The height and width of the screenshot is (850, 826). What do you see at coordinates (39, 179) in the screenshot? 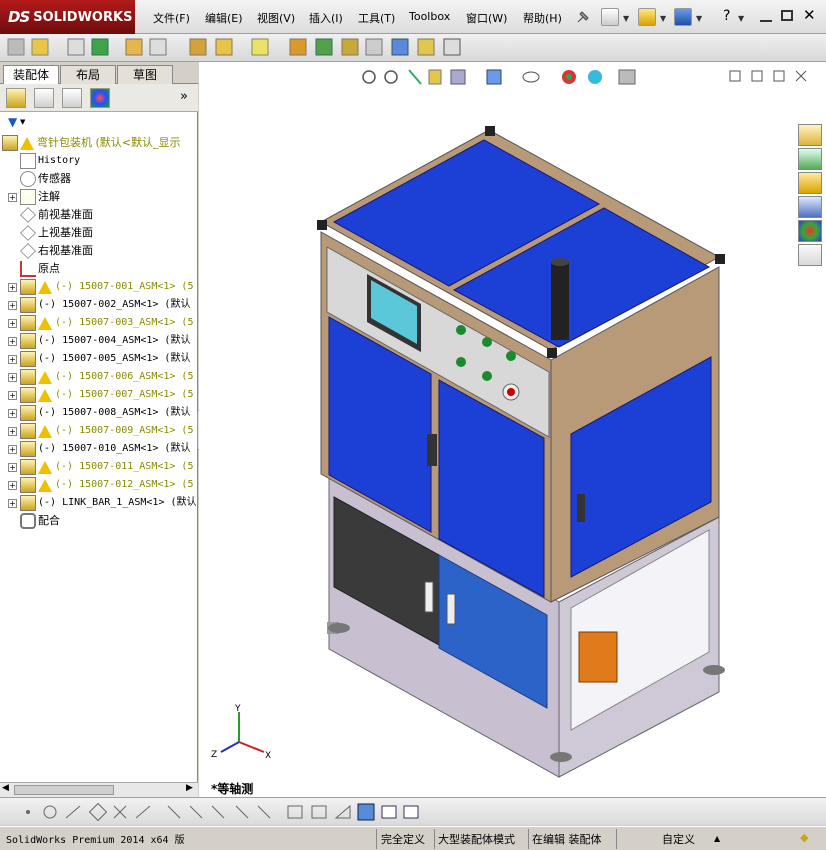
I see `tree-item-sensor: 传感器` at bounding box center [39, 179].